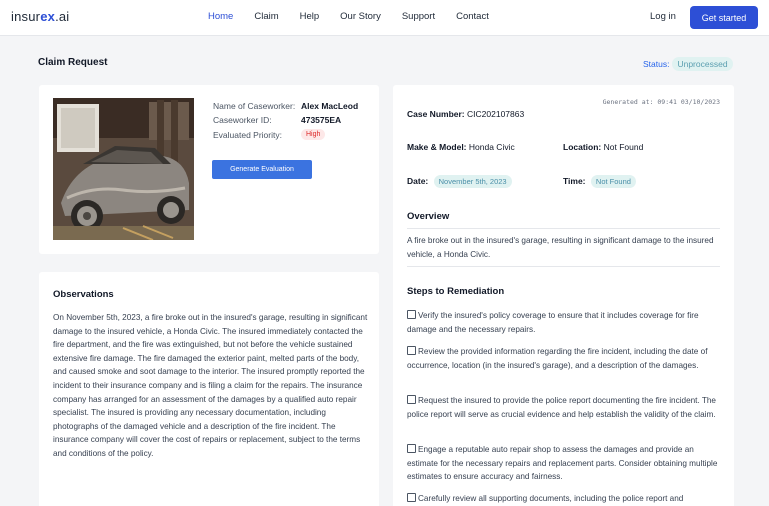  What do you see at coordinates (623, 147) in the screenshot?
I see `location-value: Not Found` at bounding box center [623, 147].